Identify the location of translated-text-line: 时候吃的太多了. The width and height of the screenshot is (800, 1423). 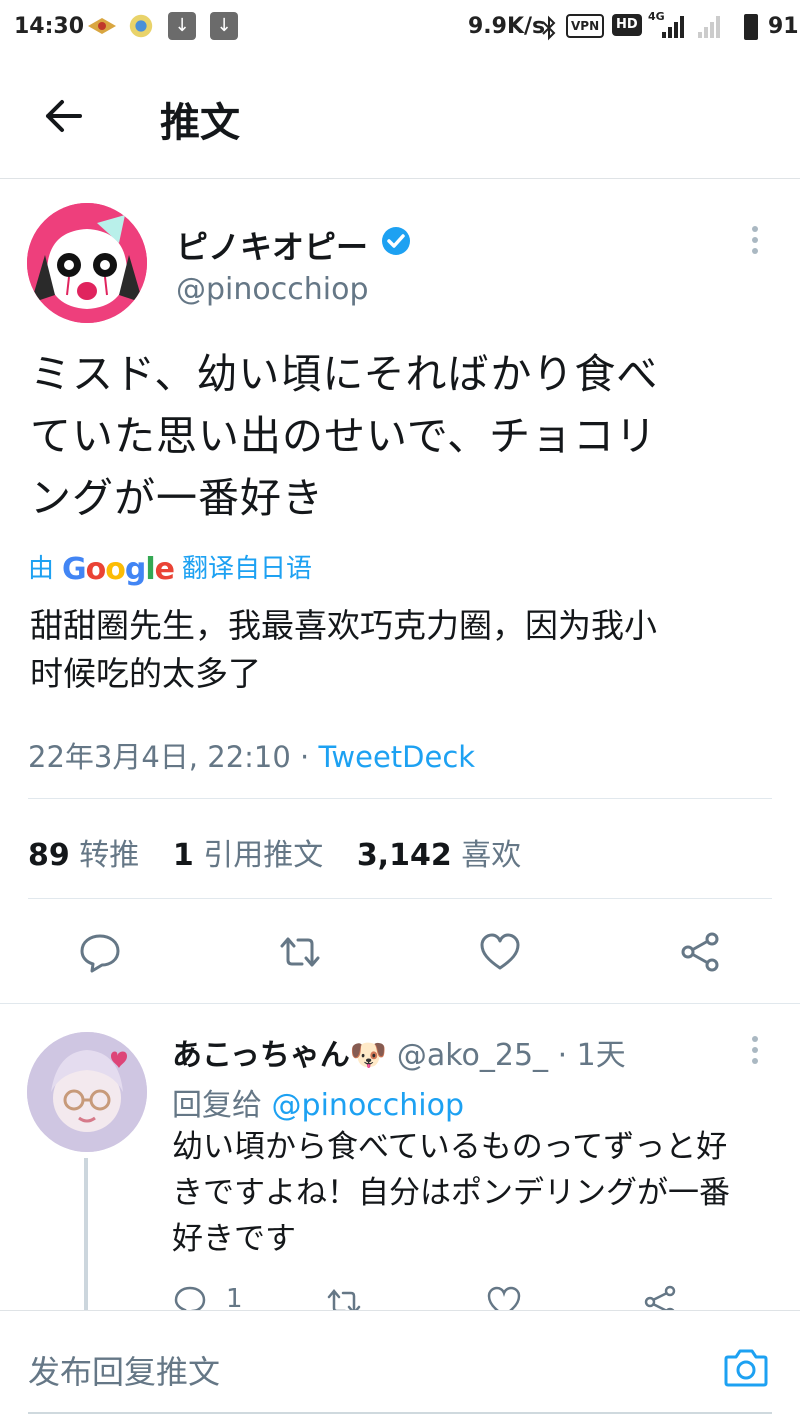
(145, 673).